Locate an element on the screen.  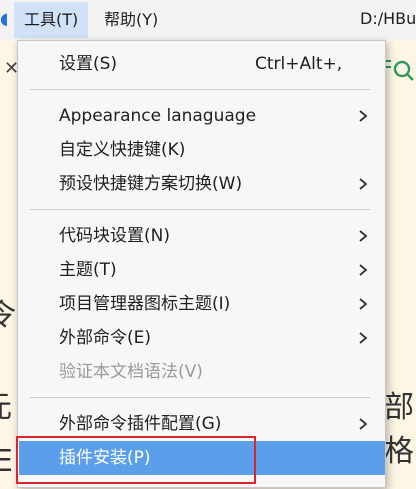
menu-item-label: Appearance lanaguage is located at coordinates (158, 116).